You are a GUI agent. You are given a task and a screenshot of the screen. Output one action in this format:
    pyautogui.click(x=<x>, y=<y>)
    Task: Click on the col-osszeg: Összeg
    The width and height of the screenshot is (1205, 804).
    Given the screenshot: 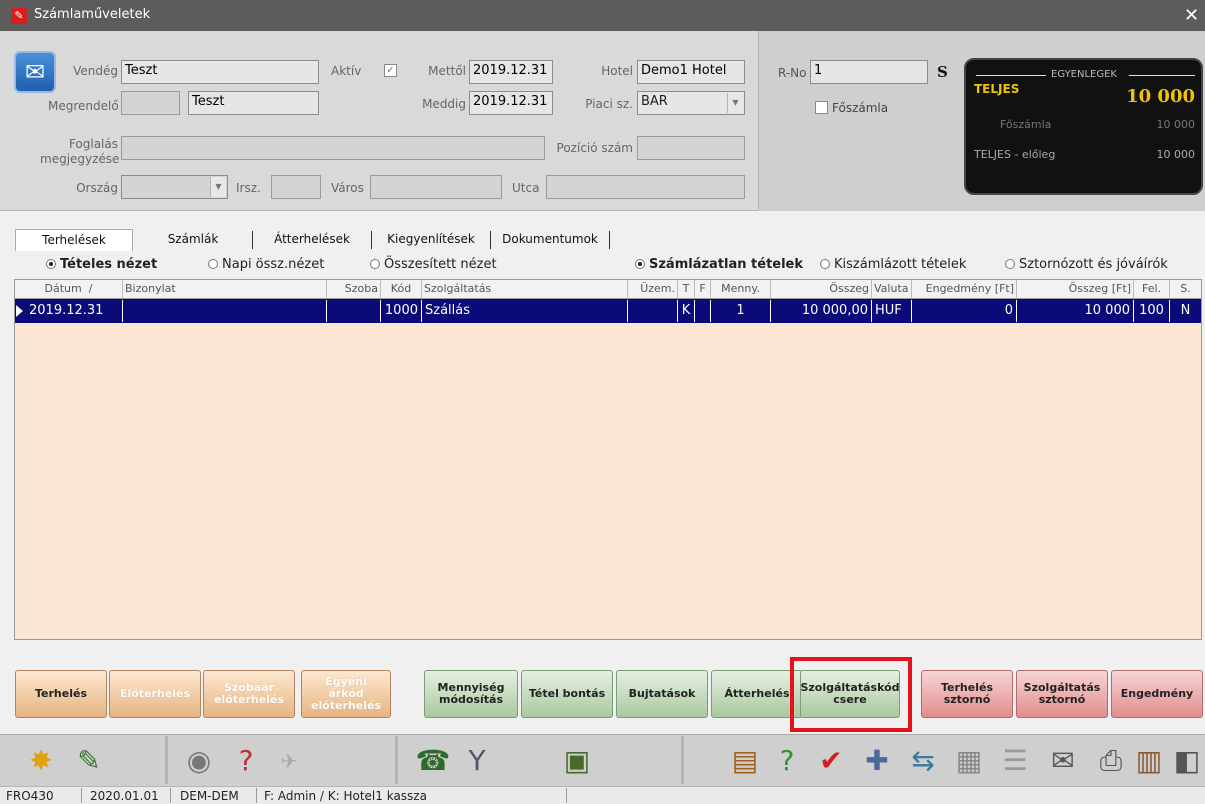 What is the action you would take?
    pyautogui.click(x=821, y=289)
    